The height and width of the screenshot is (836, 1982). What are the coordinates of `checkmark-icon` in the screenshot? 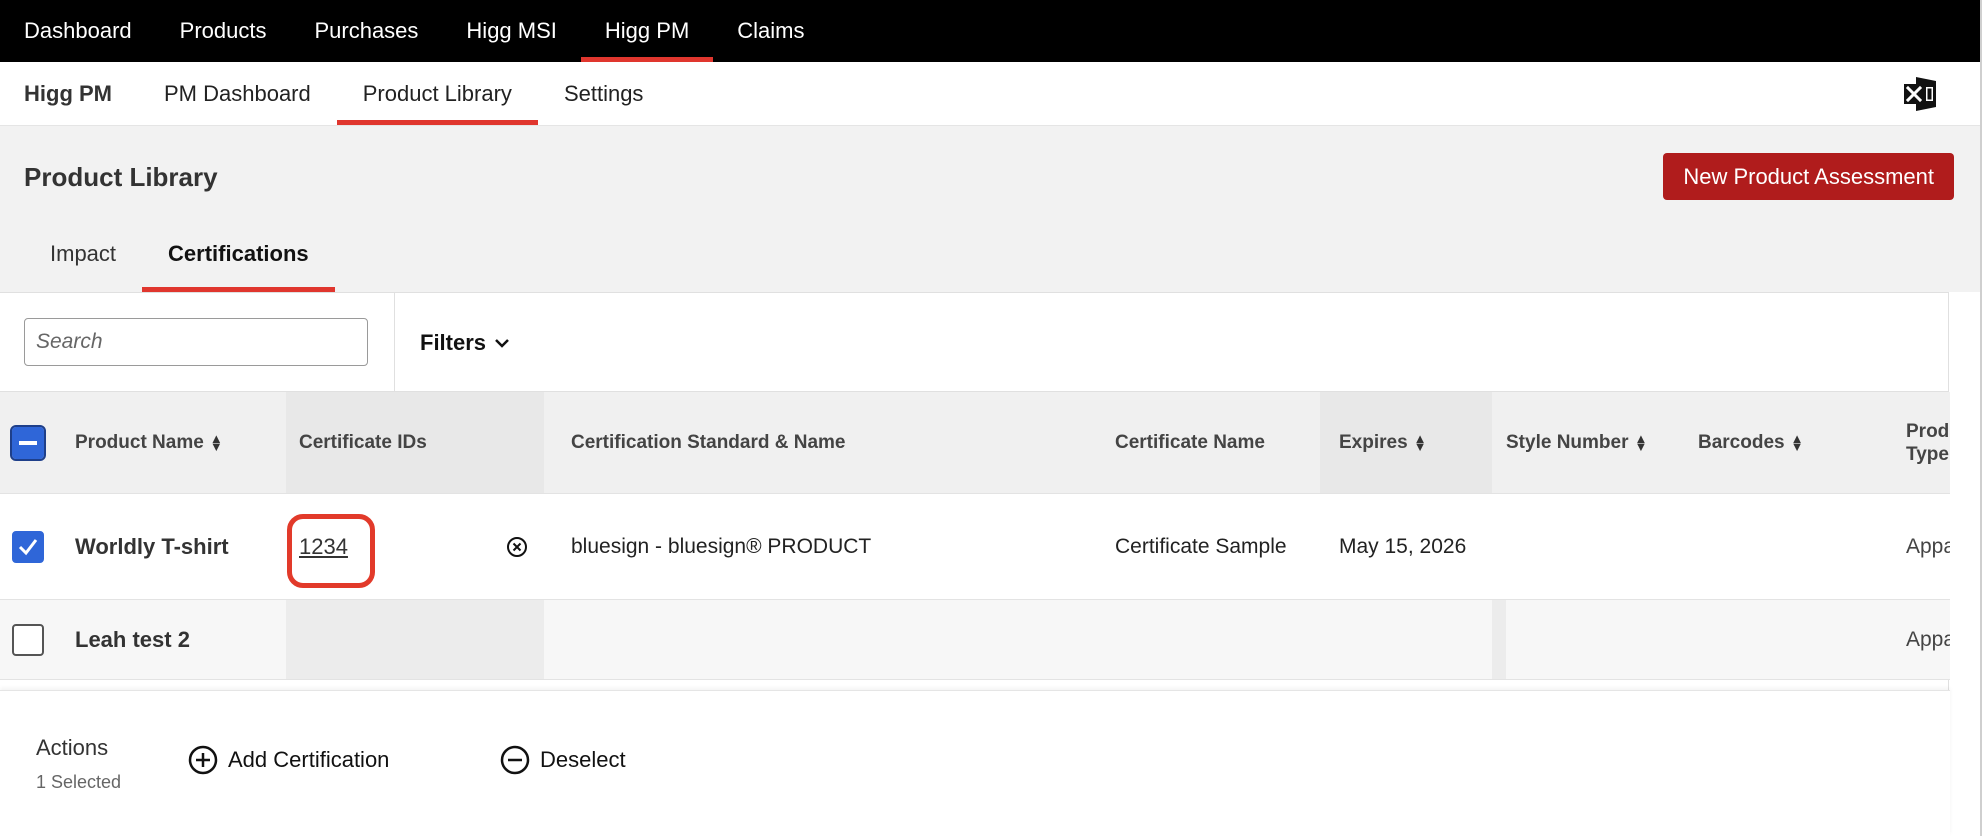 It's located at (28, 546).